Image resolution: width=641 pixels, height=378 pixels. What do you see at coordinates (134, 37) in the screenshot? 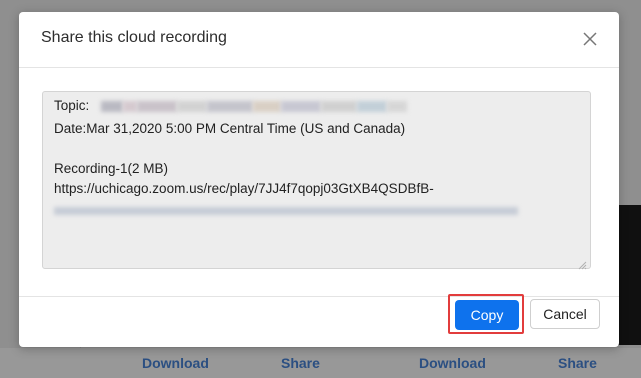
I see `dialog-title: Share this cloud recording` at bounding box center [134, 37].